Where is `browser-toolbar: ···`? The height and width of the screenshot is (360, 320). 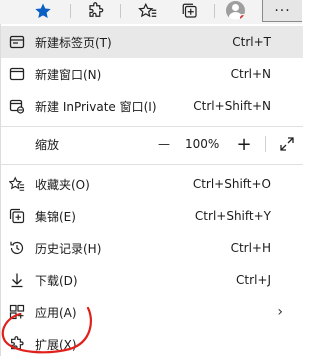
browser-toolbar: ··· is located at coordinates (151, 12).